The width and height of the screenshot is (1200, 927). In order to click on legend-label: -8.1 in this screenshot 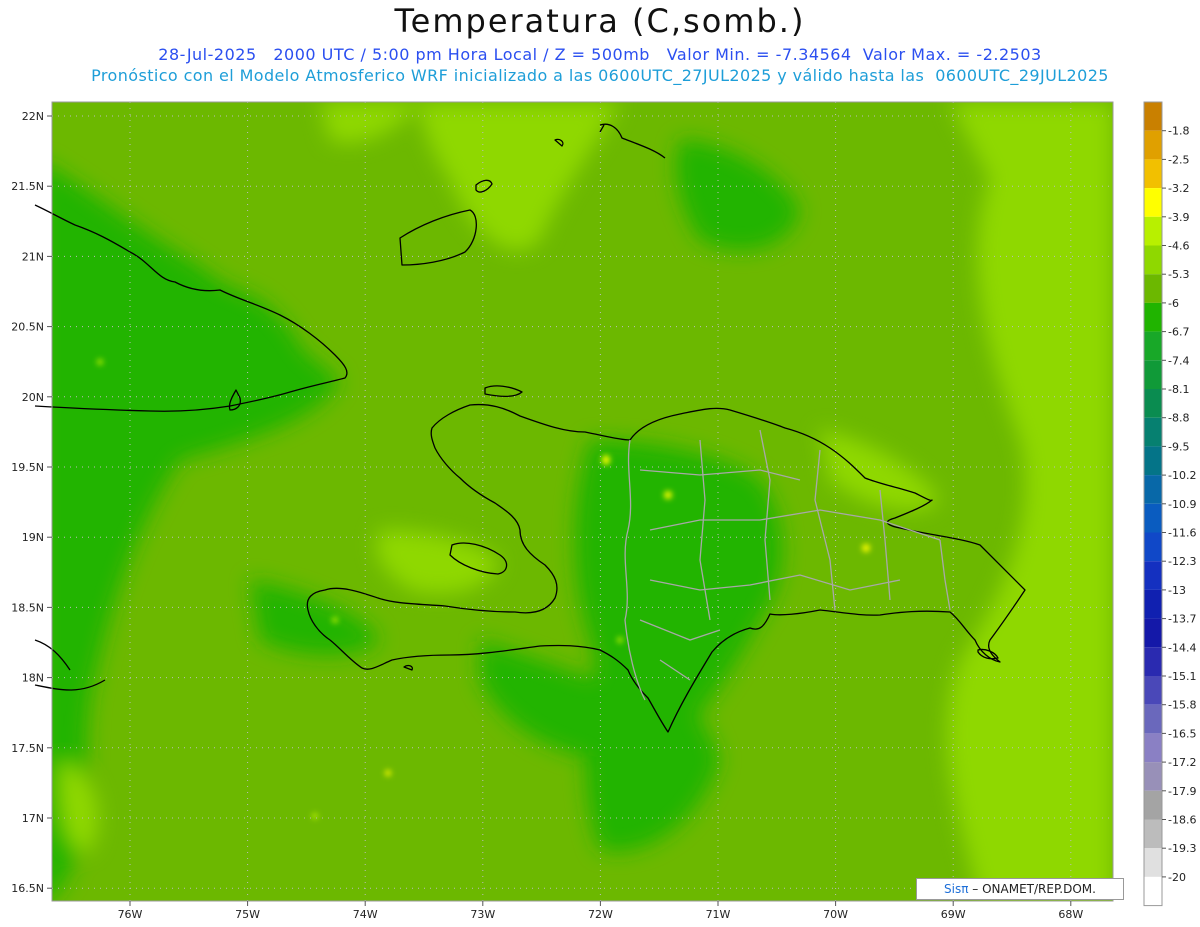, I will do `click(1178, 389)`.